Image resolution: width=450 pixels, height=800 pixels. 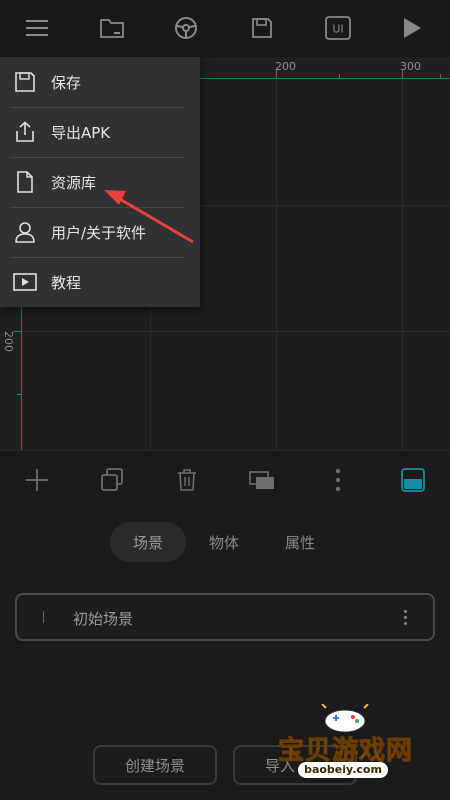 What do you see at coordinates (225, 28) in the screenshot?
I see `top-toolbar: UI` at bounding box center [225, 28].